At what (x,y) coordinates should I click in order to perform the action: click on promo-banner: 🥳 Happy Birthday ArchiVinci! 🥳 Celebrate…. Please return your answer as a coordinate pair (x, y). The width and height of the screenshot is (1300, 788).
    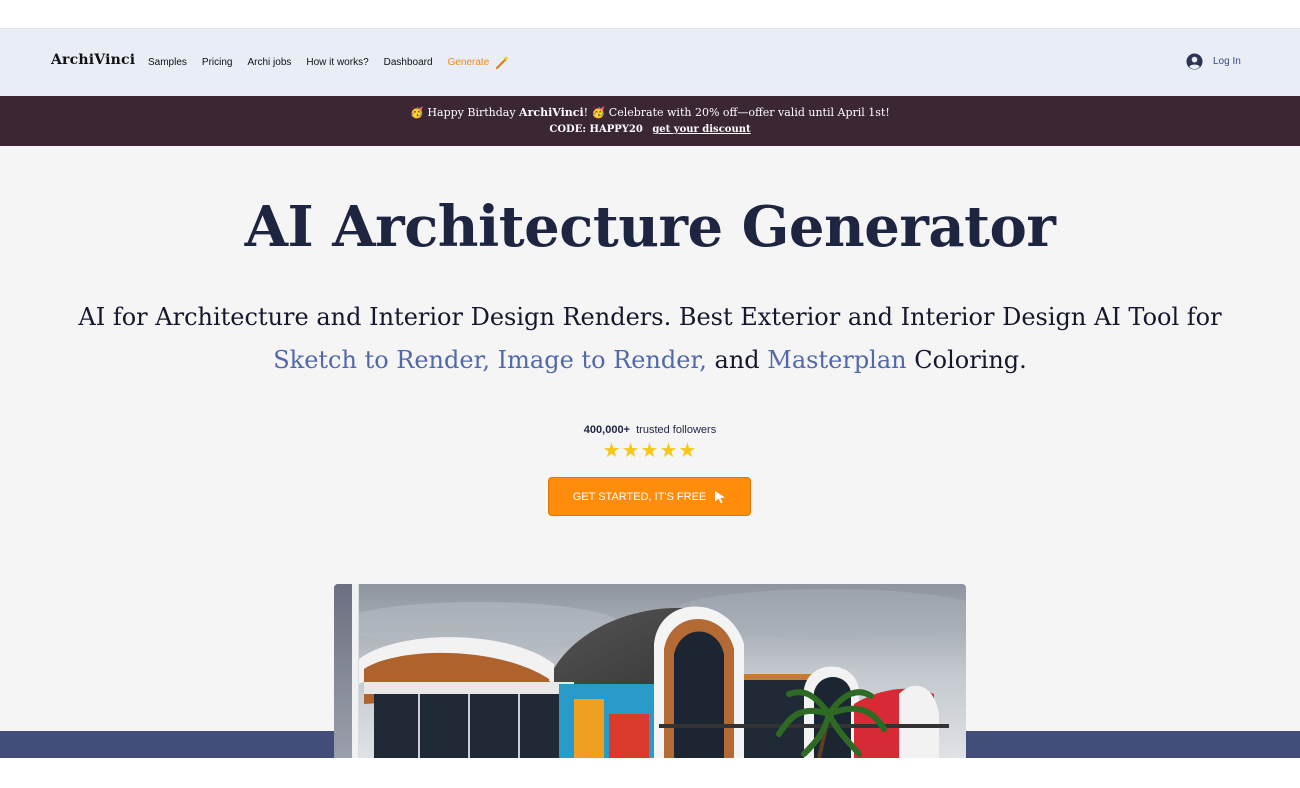
    Looking at the image, I should click on (650, 121).